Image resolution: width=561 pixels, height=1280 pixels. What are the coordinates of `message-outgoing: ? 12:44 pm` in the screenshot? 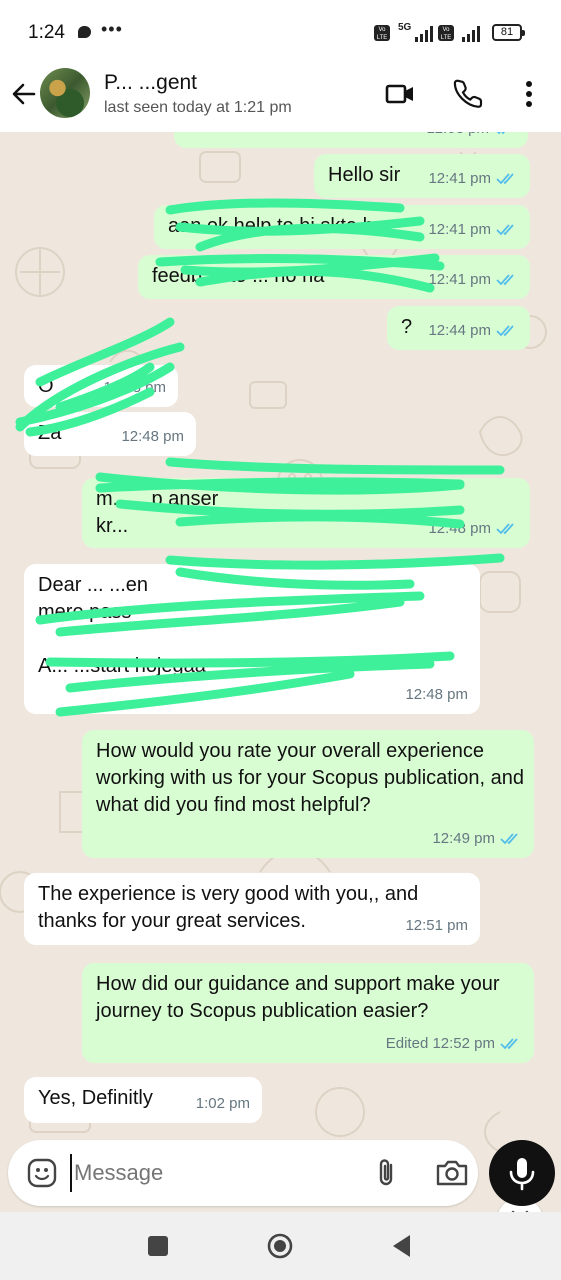 It's located at (458, 328).